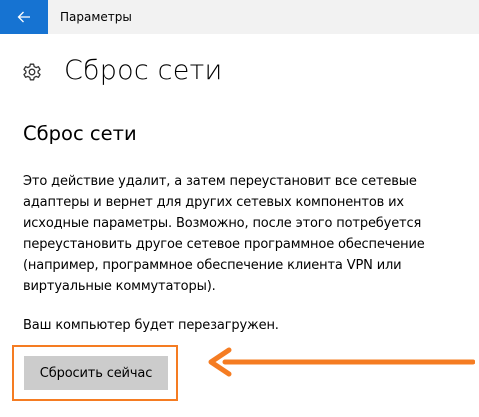 Image resolution: width=479 pixels, height=417 pixels. Describe the element at coordinates (32, 72) in the screenshot. I see `gear-icon` at that location.